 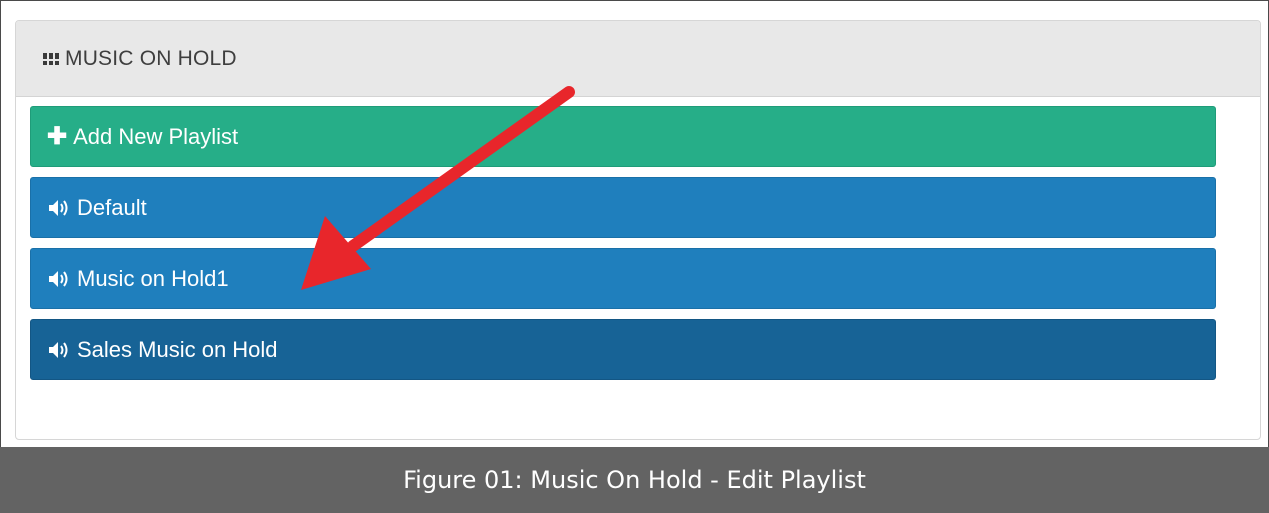 What do you see at coordinates (57, 136) in the screenshot?
I see `plus-icon: ✚` at bounding box center [57, 136].